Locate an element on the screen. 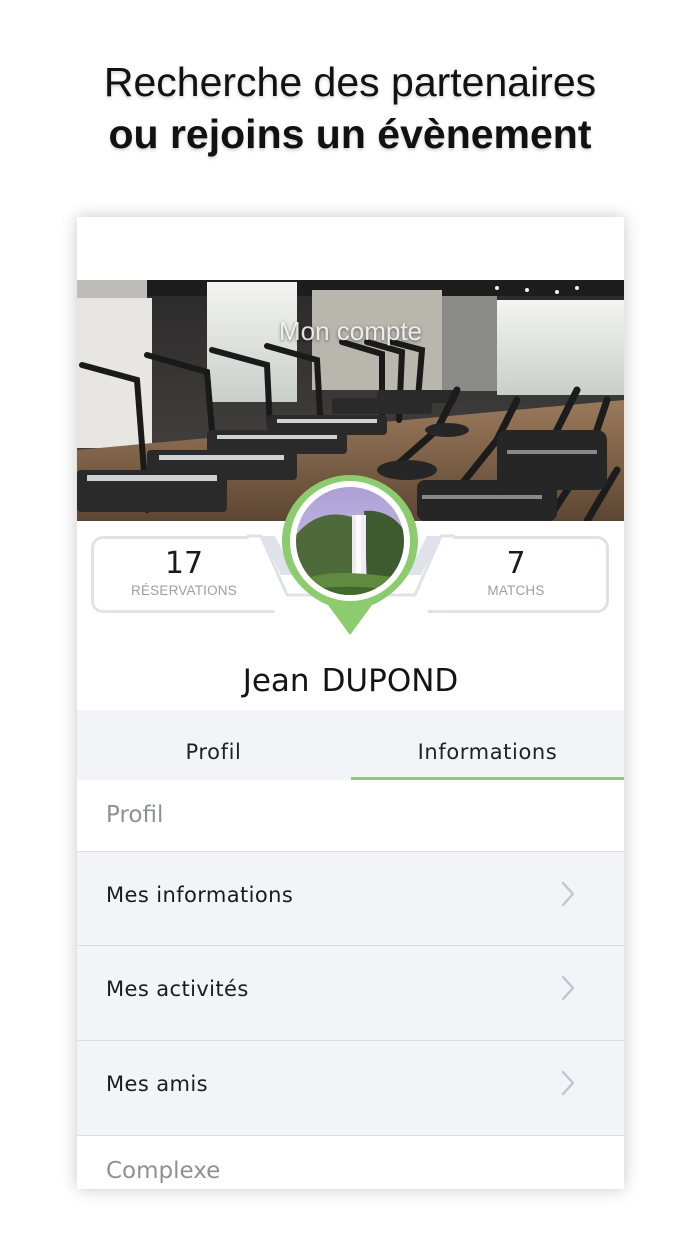 The image size is (700, 1244). promo-line-2: ou rejoins un évènement is located at coordinates (350, 134).